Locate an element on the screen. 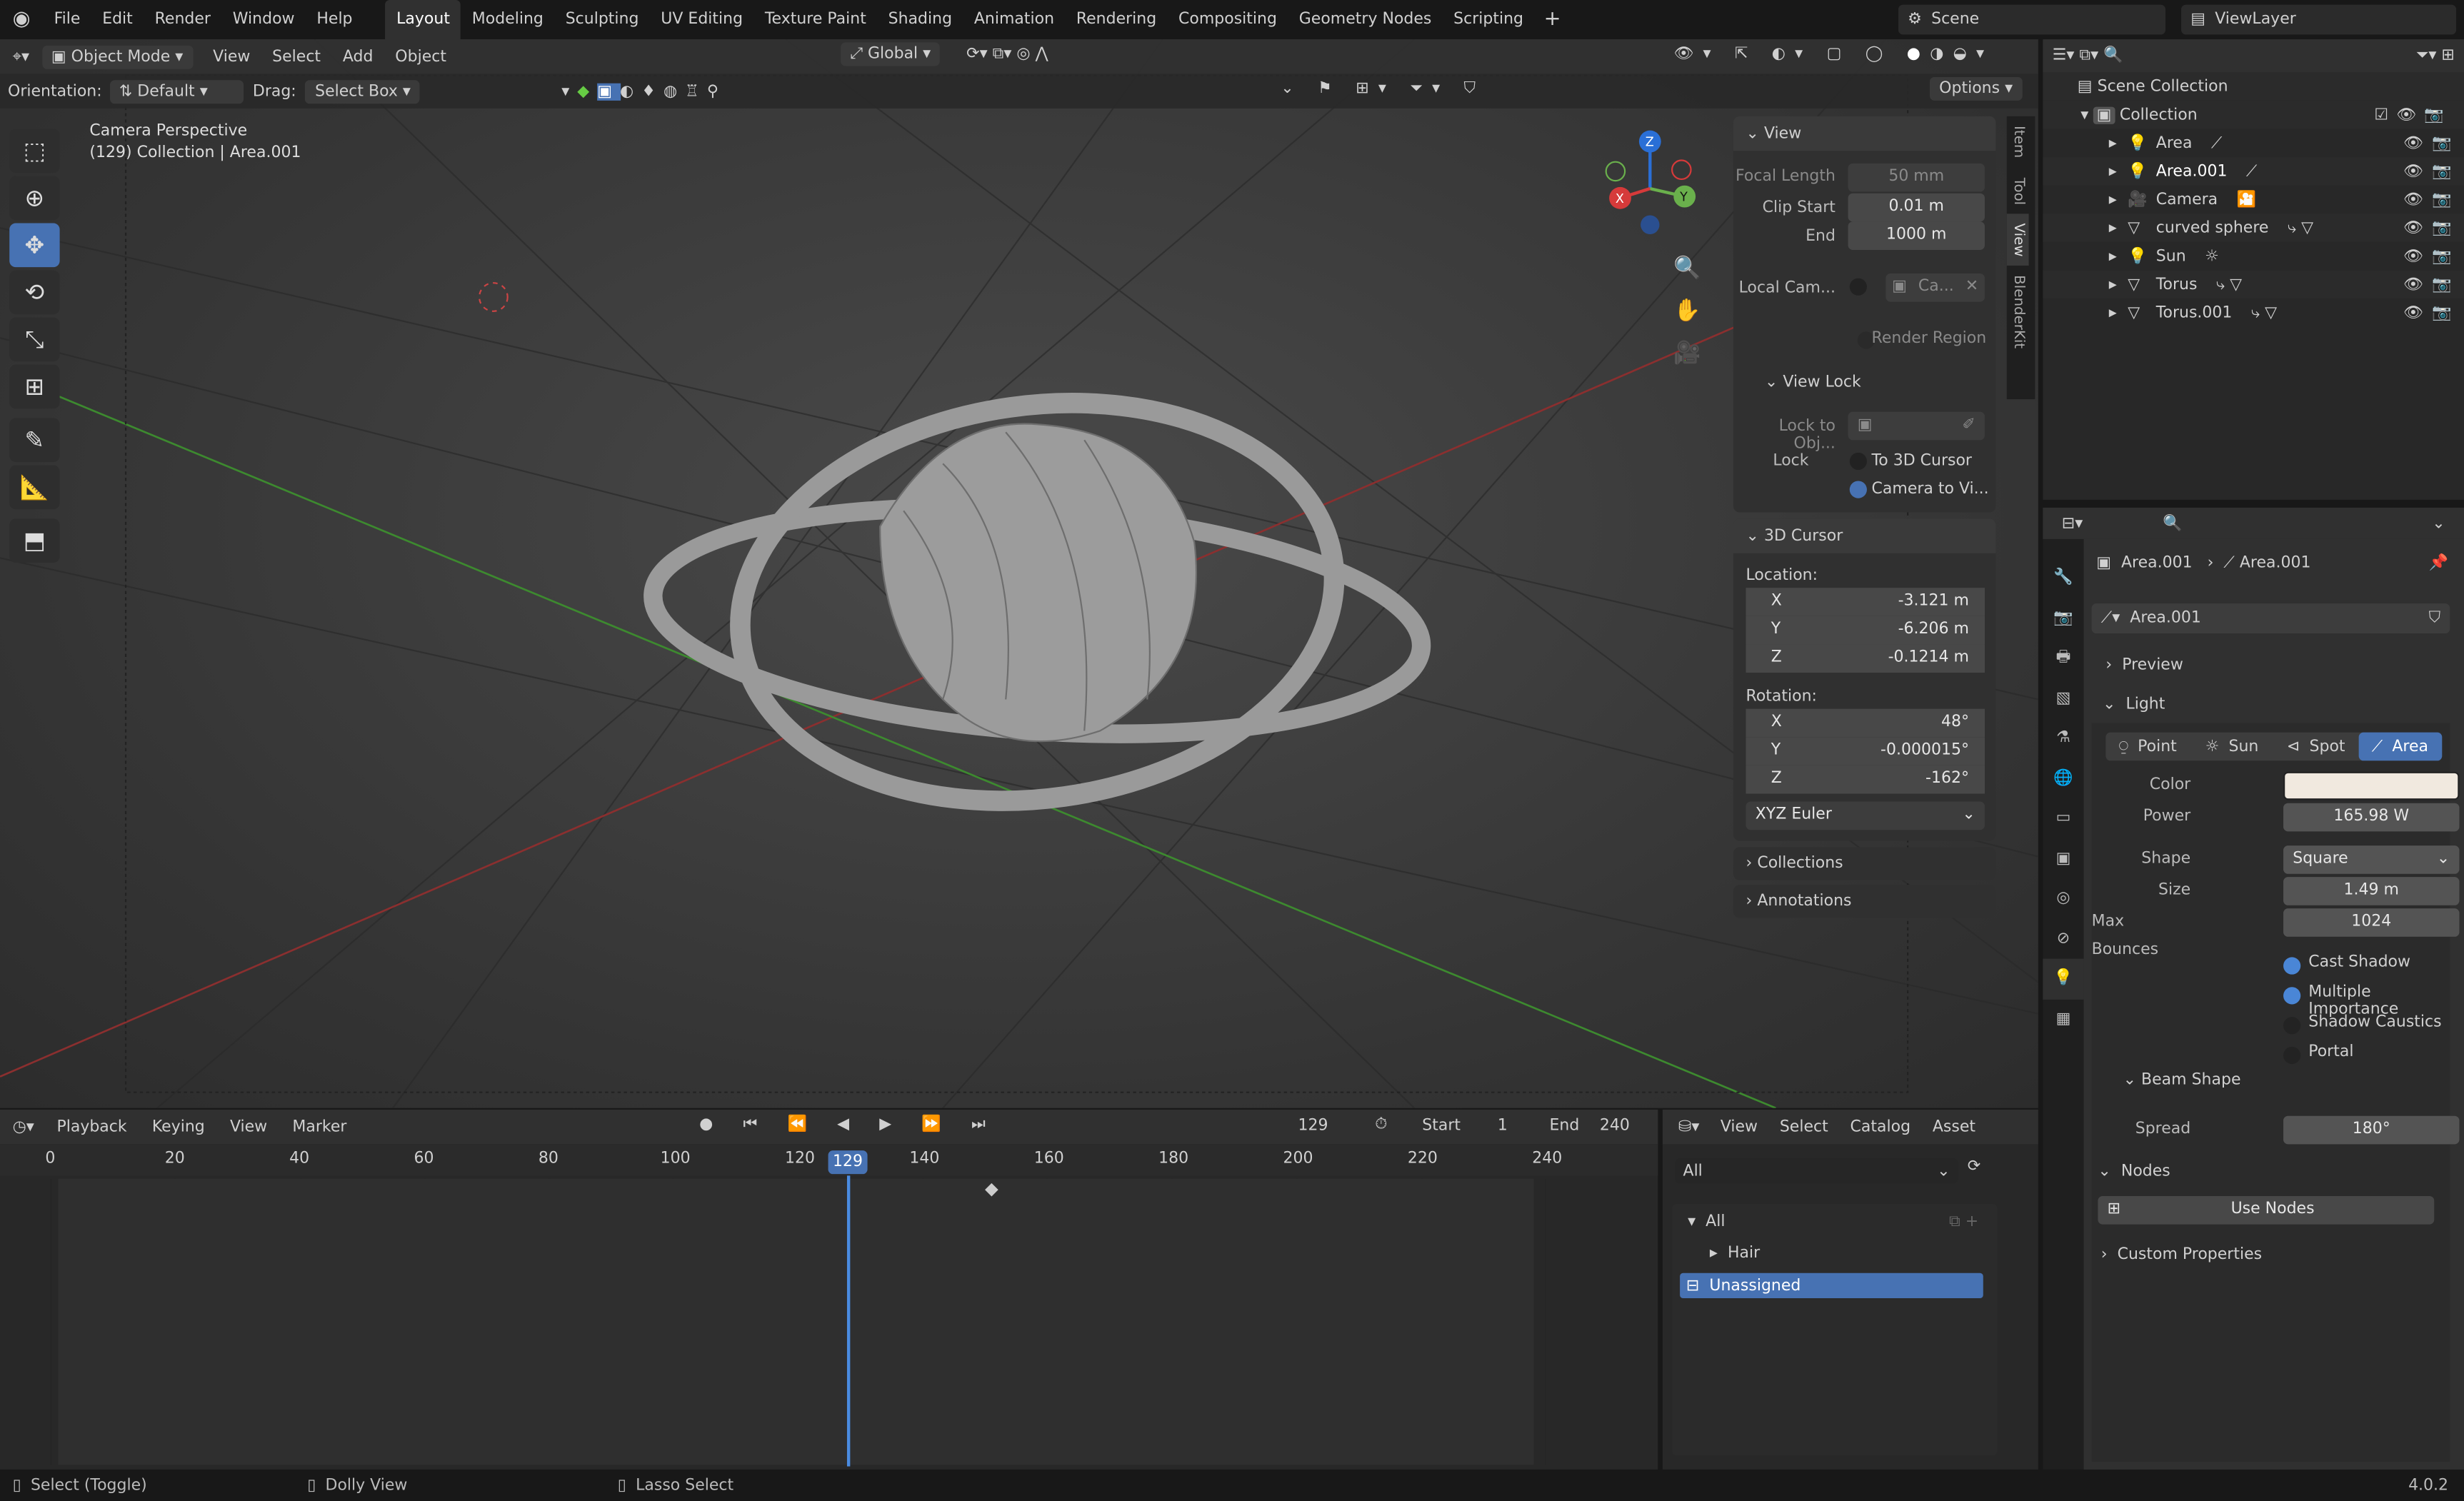 Image resolution: width=2464 pixels, height=1501 pixels. focal-length-field: 50 mm is located at coordinates (1916, 177).